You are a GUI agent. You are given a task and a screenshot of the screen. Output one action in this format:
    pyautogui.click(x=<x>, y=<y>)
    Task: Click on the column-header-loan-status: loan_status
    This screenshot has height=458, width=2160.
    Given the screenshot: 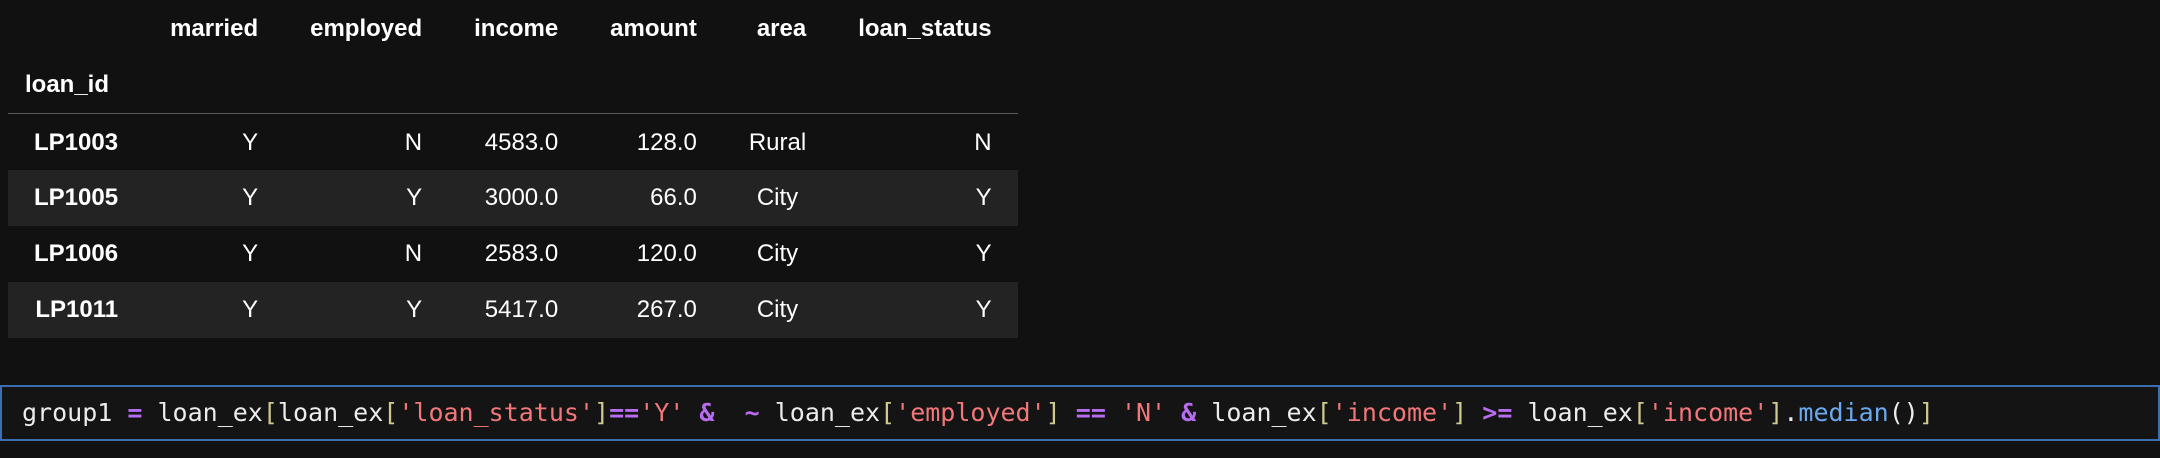 What is the action you would take?
    pyautogui.click(x=925, y=28)
    